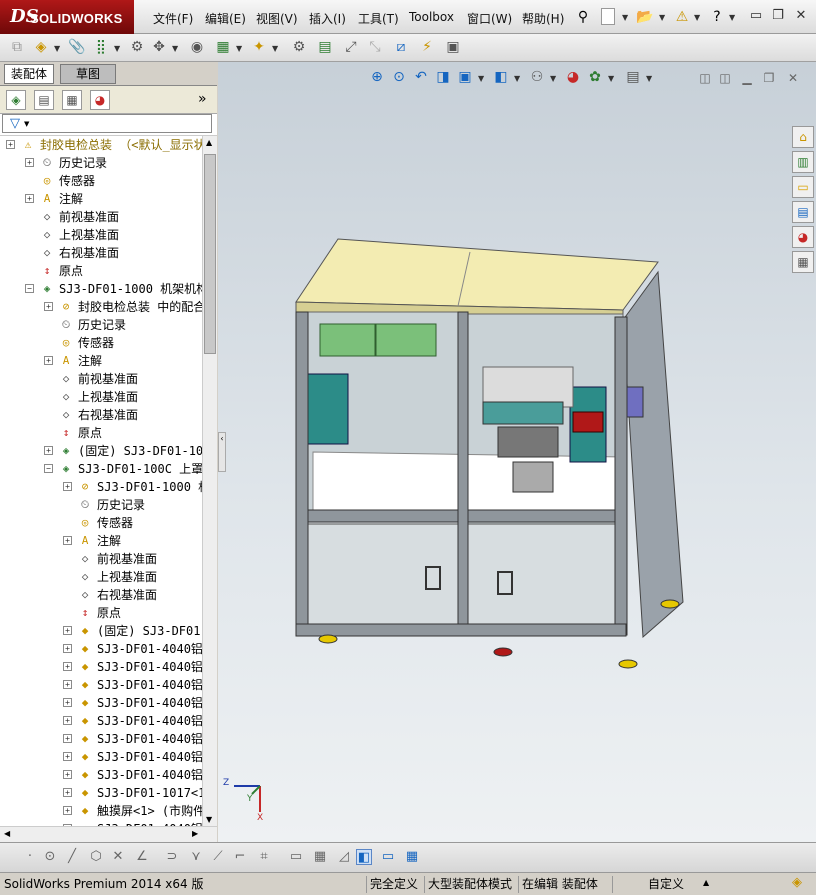 The image size is (816, 895). What do you see at coordinates (800, 883) in the screenshot?
I see `tags-icon: ◈` at bounding box center [800, 883].